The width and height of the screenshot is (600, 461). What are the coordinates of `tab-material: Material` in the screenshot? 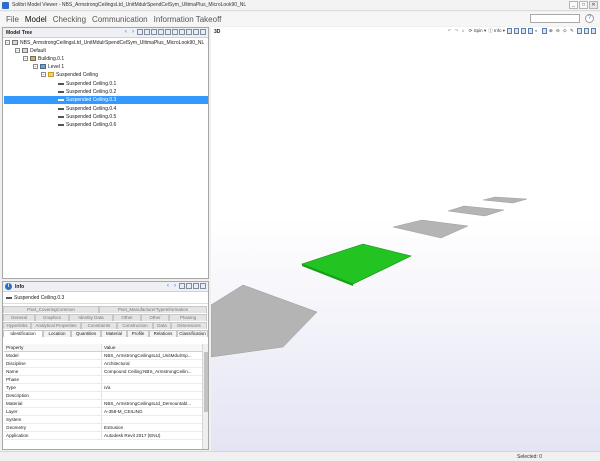 It's located at (114, 333).